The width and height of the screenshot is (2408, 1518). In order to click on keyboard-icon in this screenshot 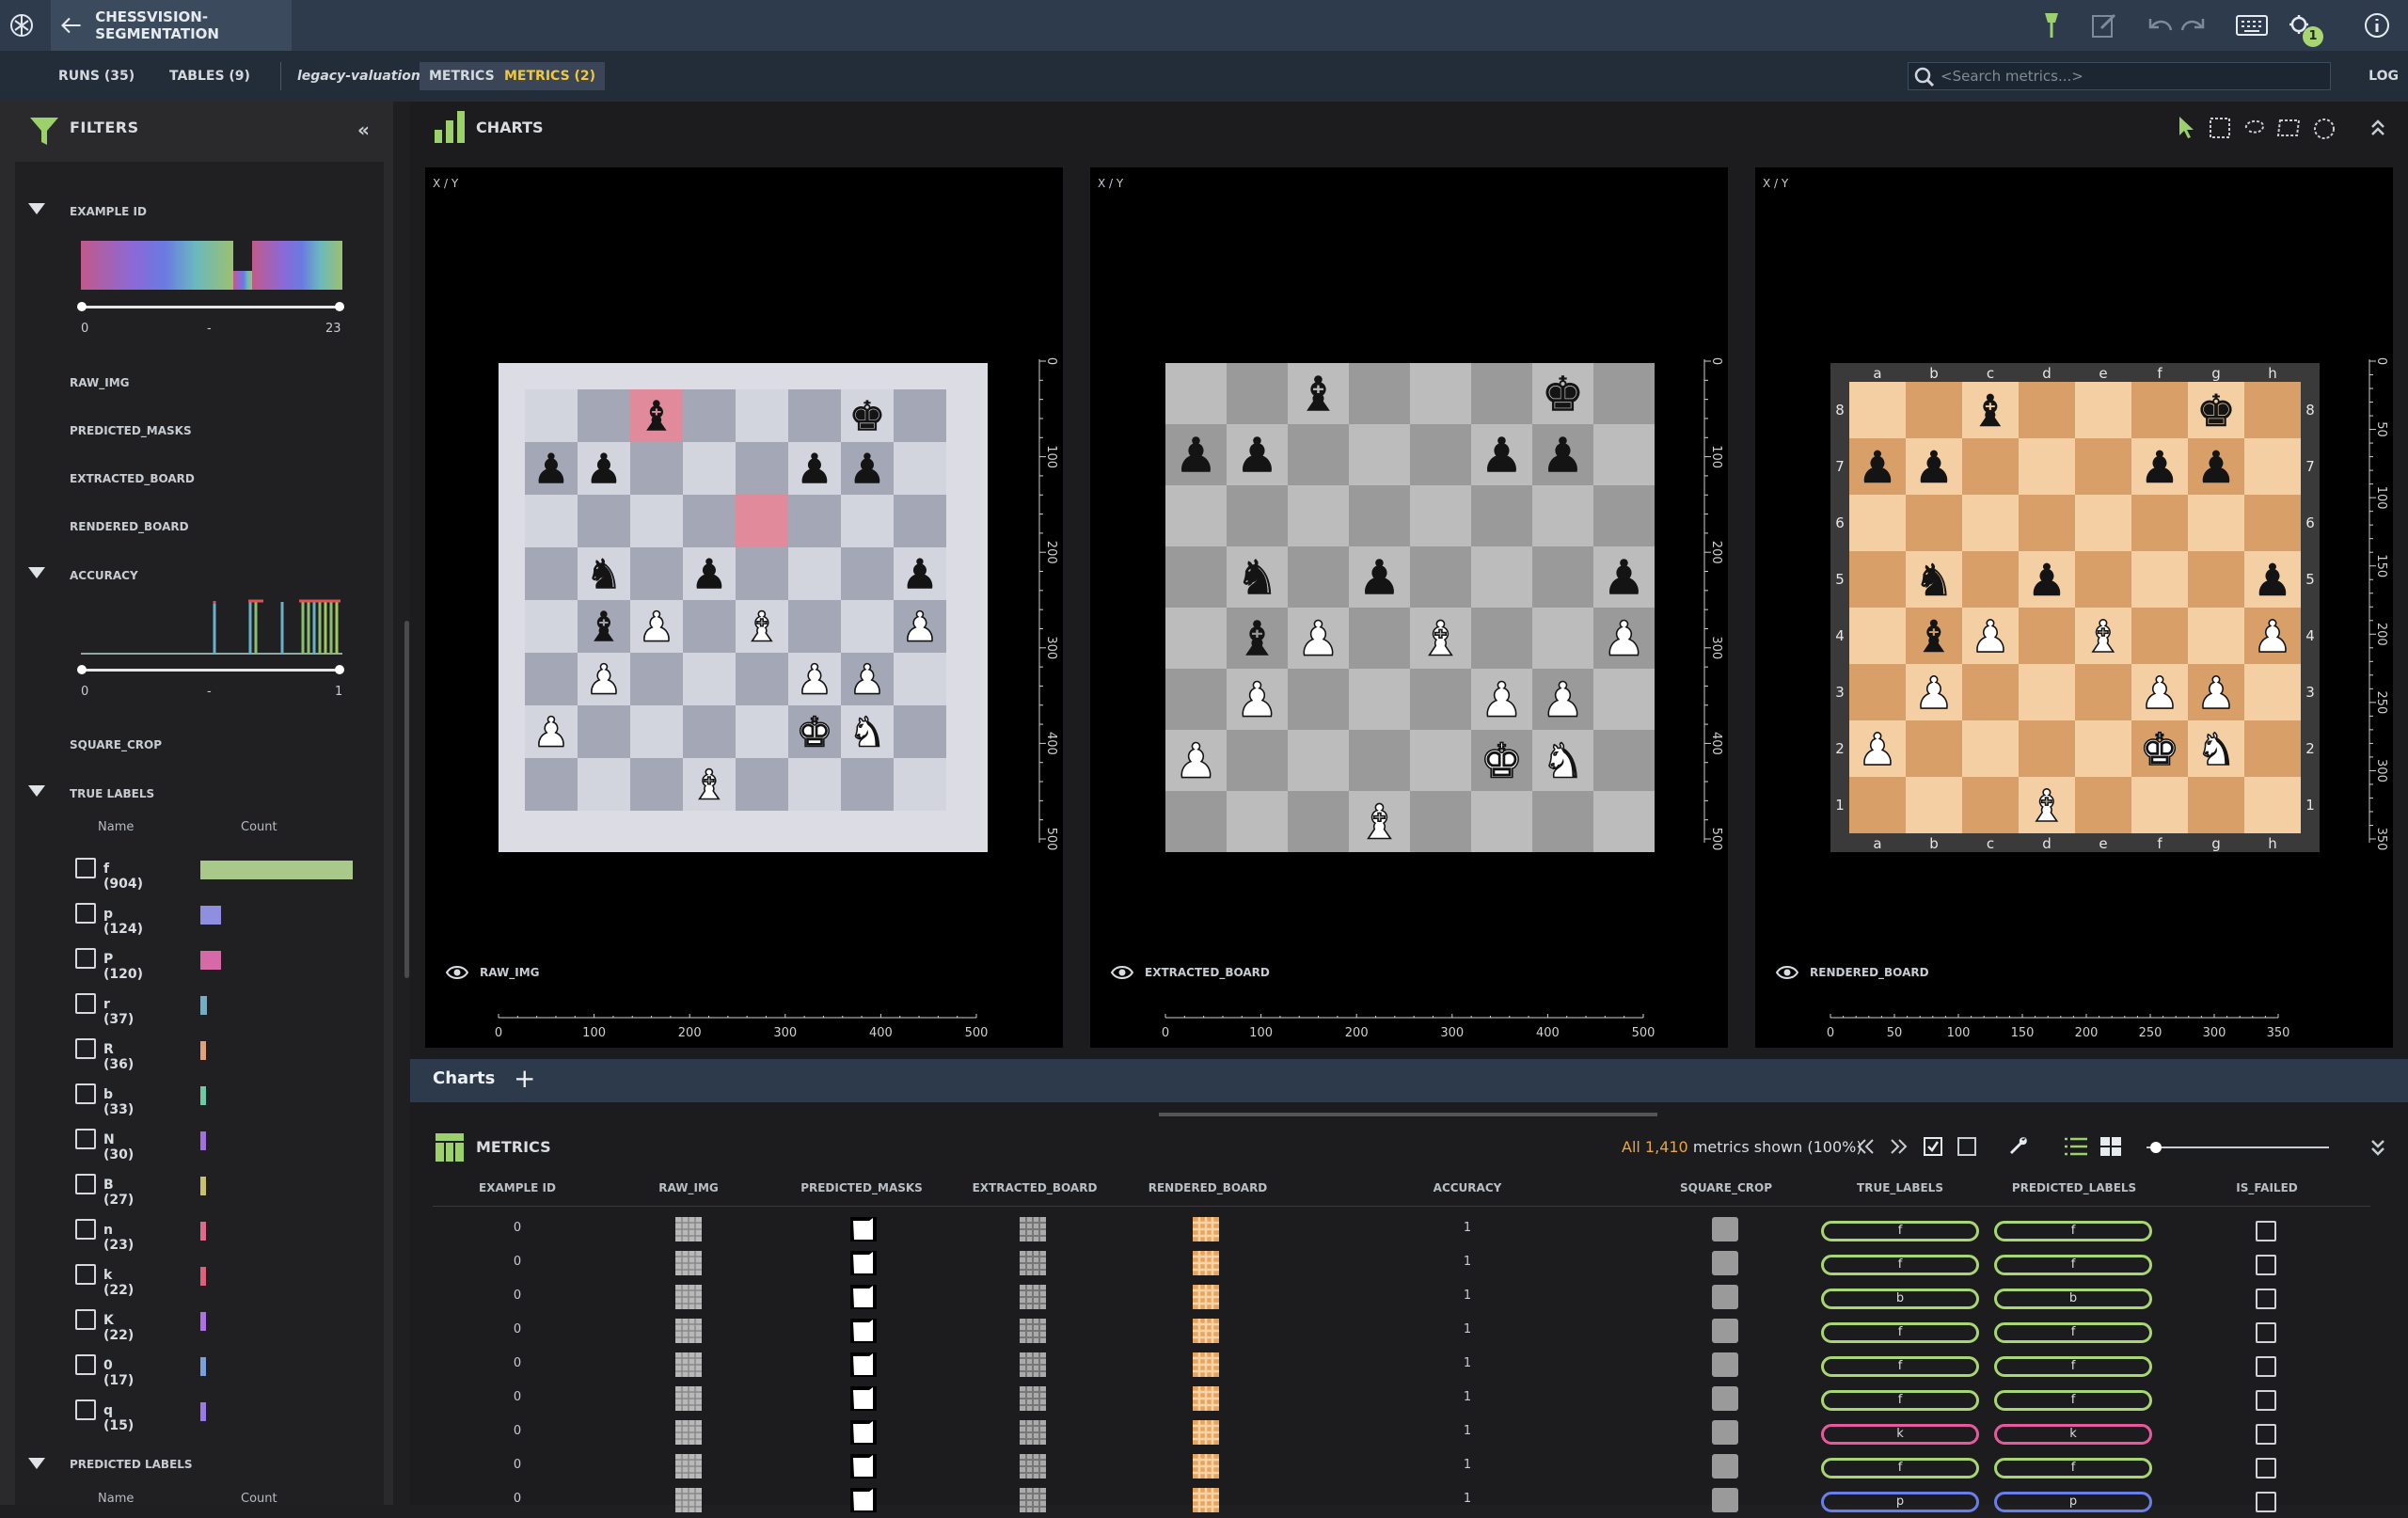, I will do `click(2252, 26)`.